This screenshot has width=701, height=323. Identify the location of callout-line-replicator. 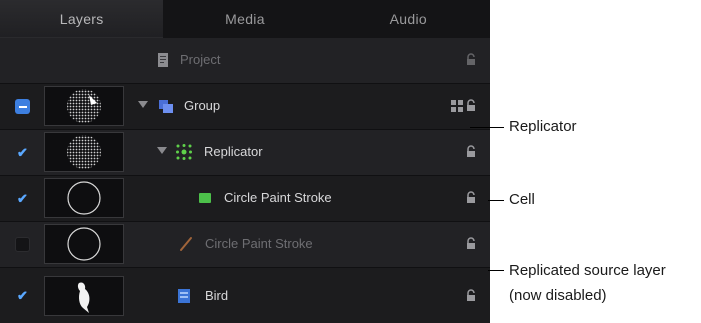
(487, 127).